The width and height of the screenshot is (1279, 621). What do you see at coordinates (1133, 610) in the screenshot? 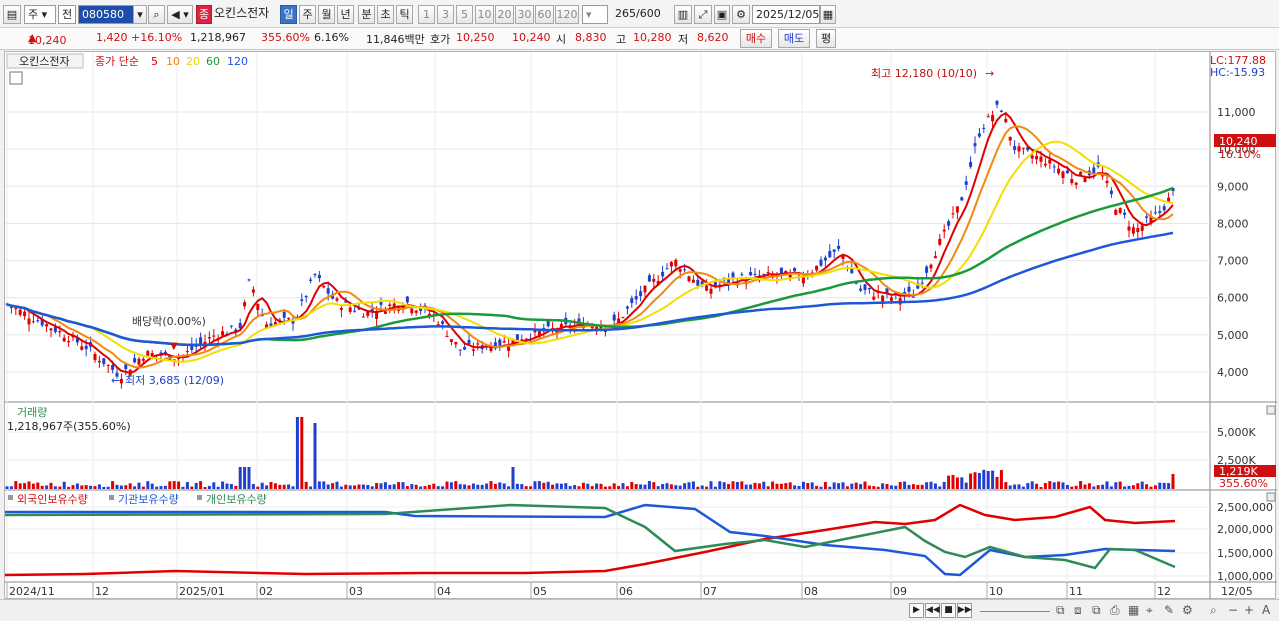
I see `grid-icon: ▦` at bounding box center [1133, 610].